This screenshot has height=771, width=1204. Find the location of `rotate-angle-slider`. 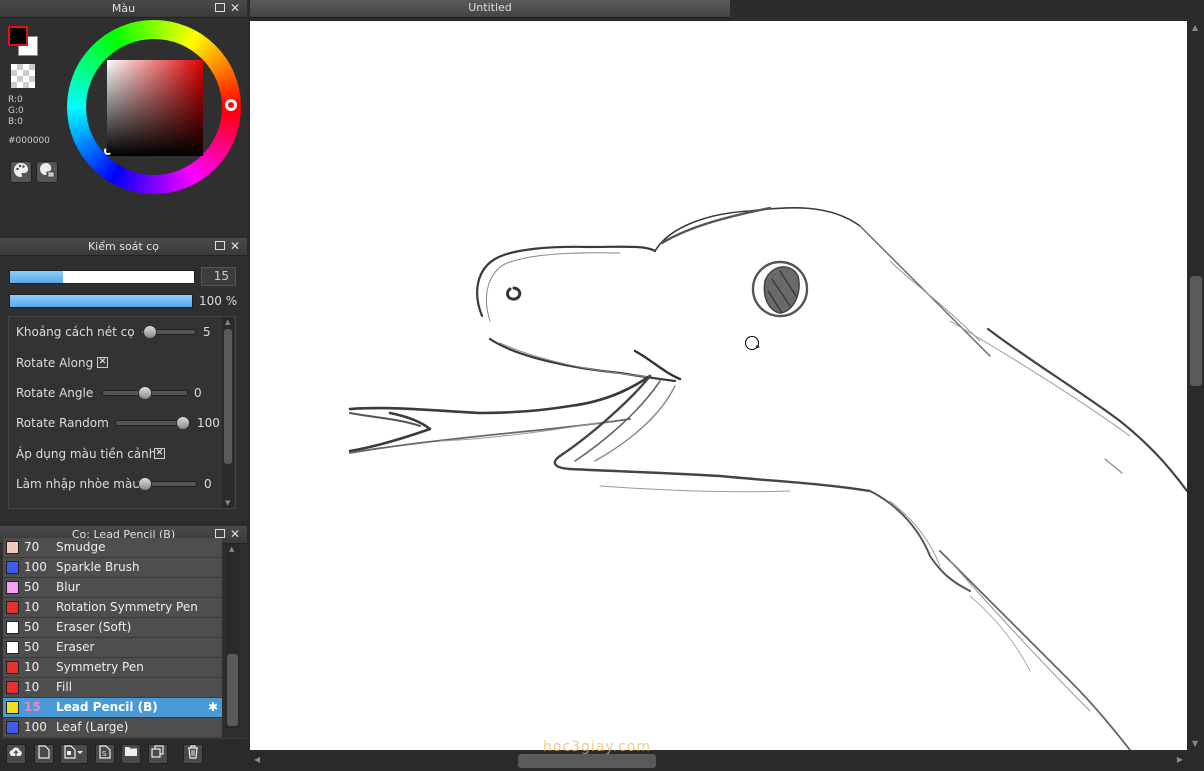

rotate-angle-slider is located at coordinates (145, 393).